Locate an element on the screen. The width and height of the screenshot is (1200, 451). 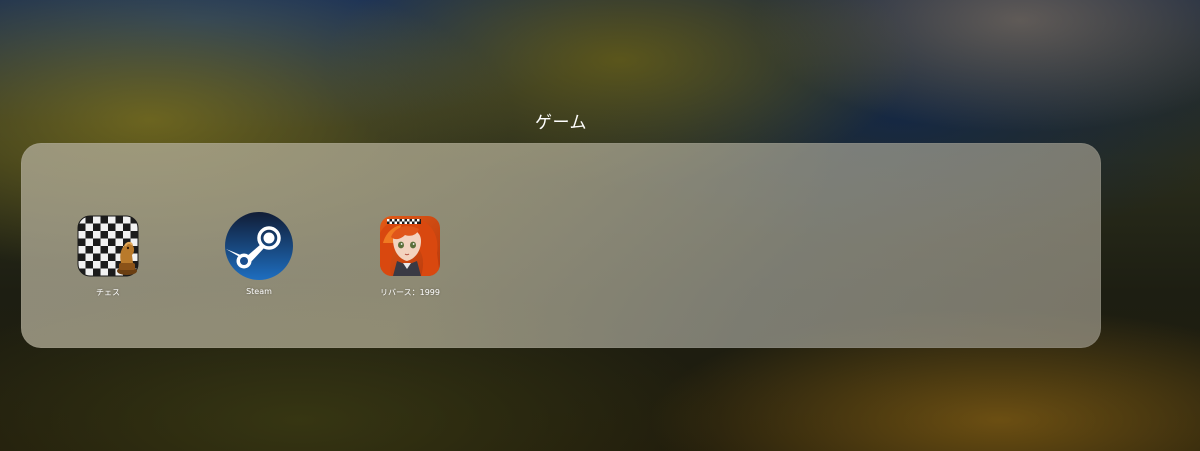
reverse-1999-icon is located at coordinates (410, 246).